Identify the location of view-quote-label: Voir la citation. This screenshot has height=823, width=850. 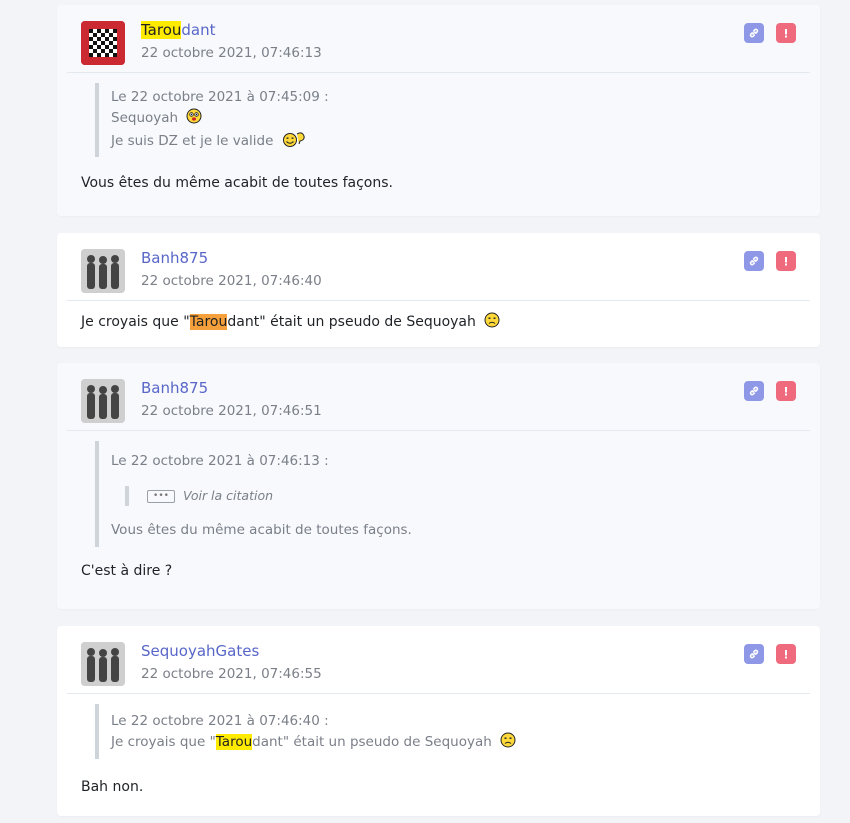
(228, 496).